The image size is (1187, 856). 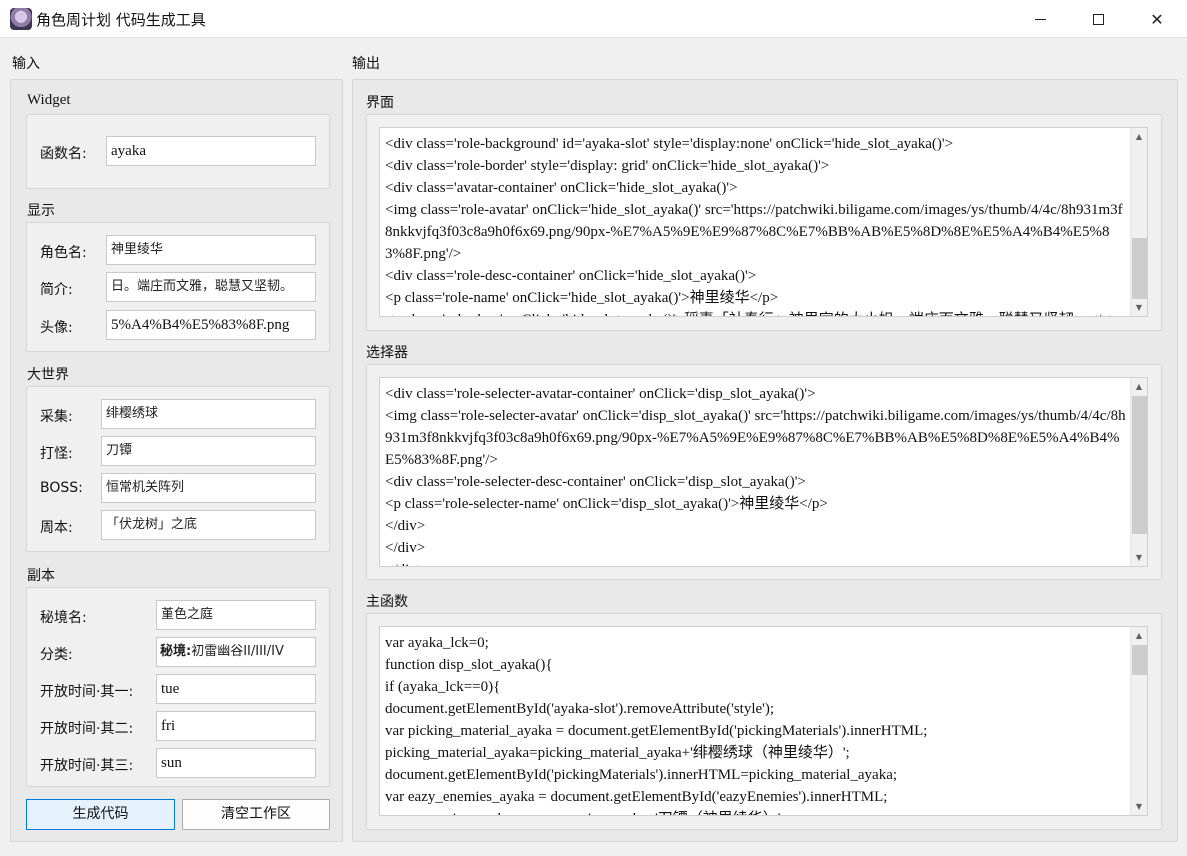 I want to click on avatar-label: 头像:, so click(x=56, y=328).